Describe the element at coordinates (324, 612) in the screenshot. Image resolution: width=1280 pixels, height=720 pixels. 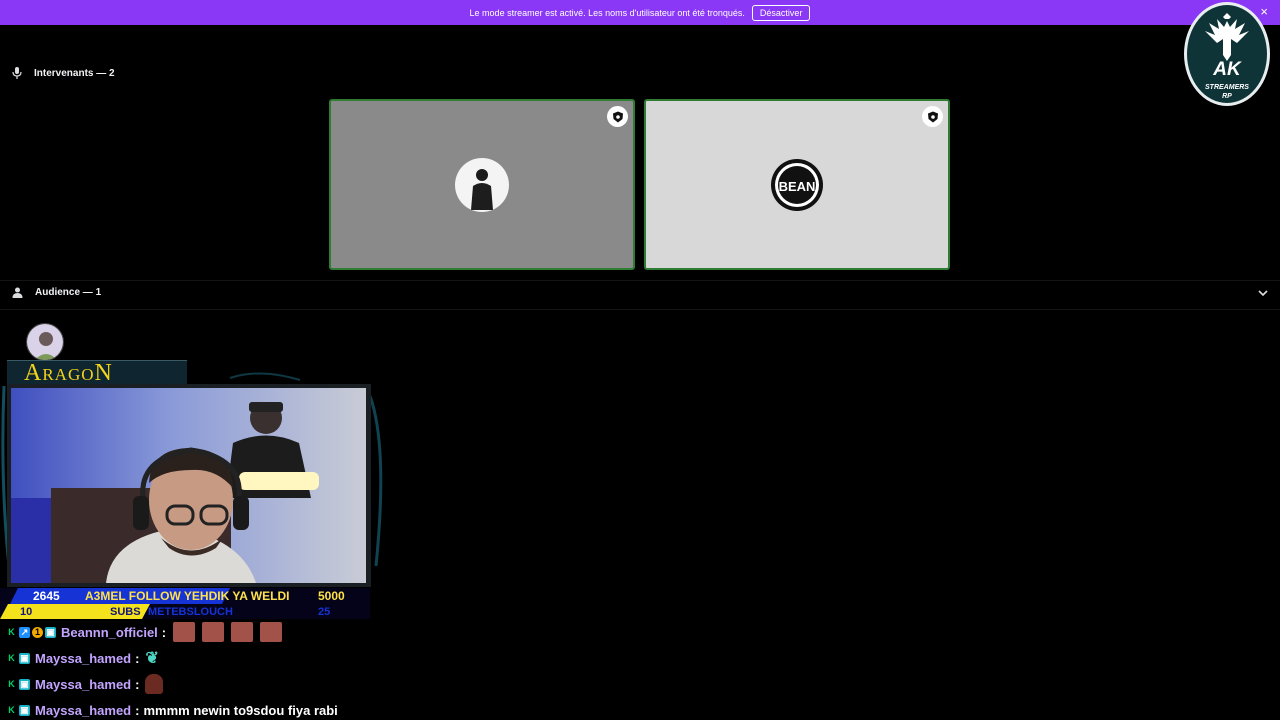
I see `sub-goal: 25` at that location.